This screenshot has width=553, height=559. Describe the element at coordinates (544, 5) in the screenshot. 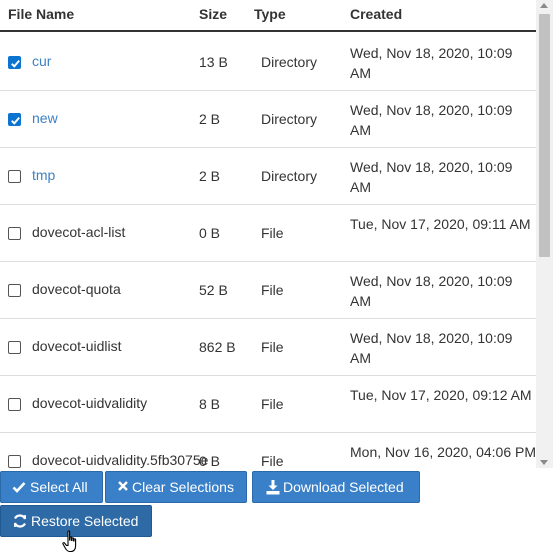

I see `scroll-up-arrow-icon` at that location.